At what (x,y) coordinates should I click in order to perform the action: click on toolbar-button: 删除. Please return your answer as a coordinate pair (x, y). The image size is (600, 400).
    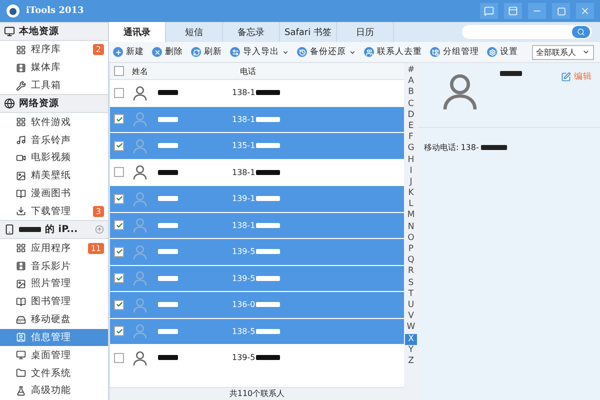
    Looking at the image, I should click on (167, 52).